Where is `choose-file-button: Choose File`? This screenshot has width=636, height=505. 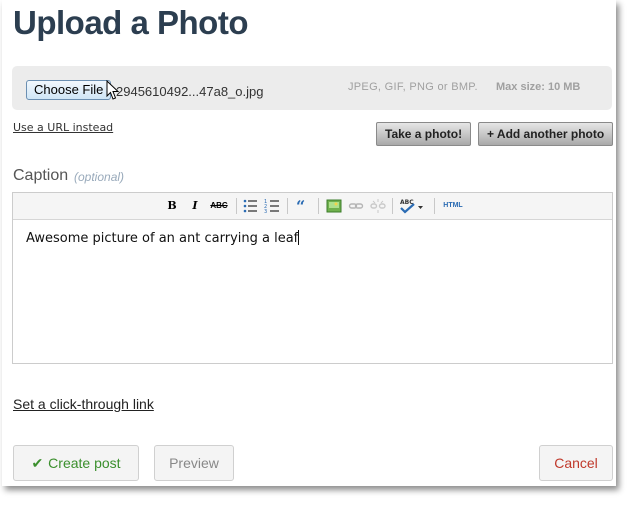
choose-file-button: Choose File is located at coordinates (69, 90).